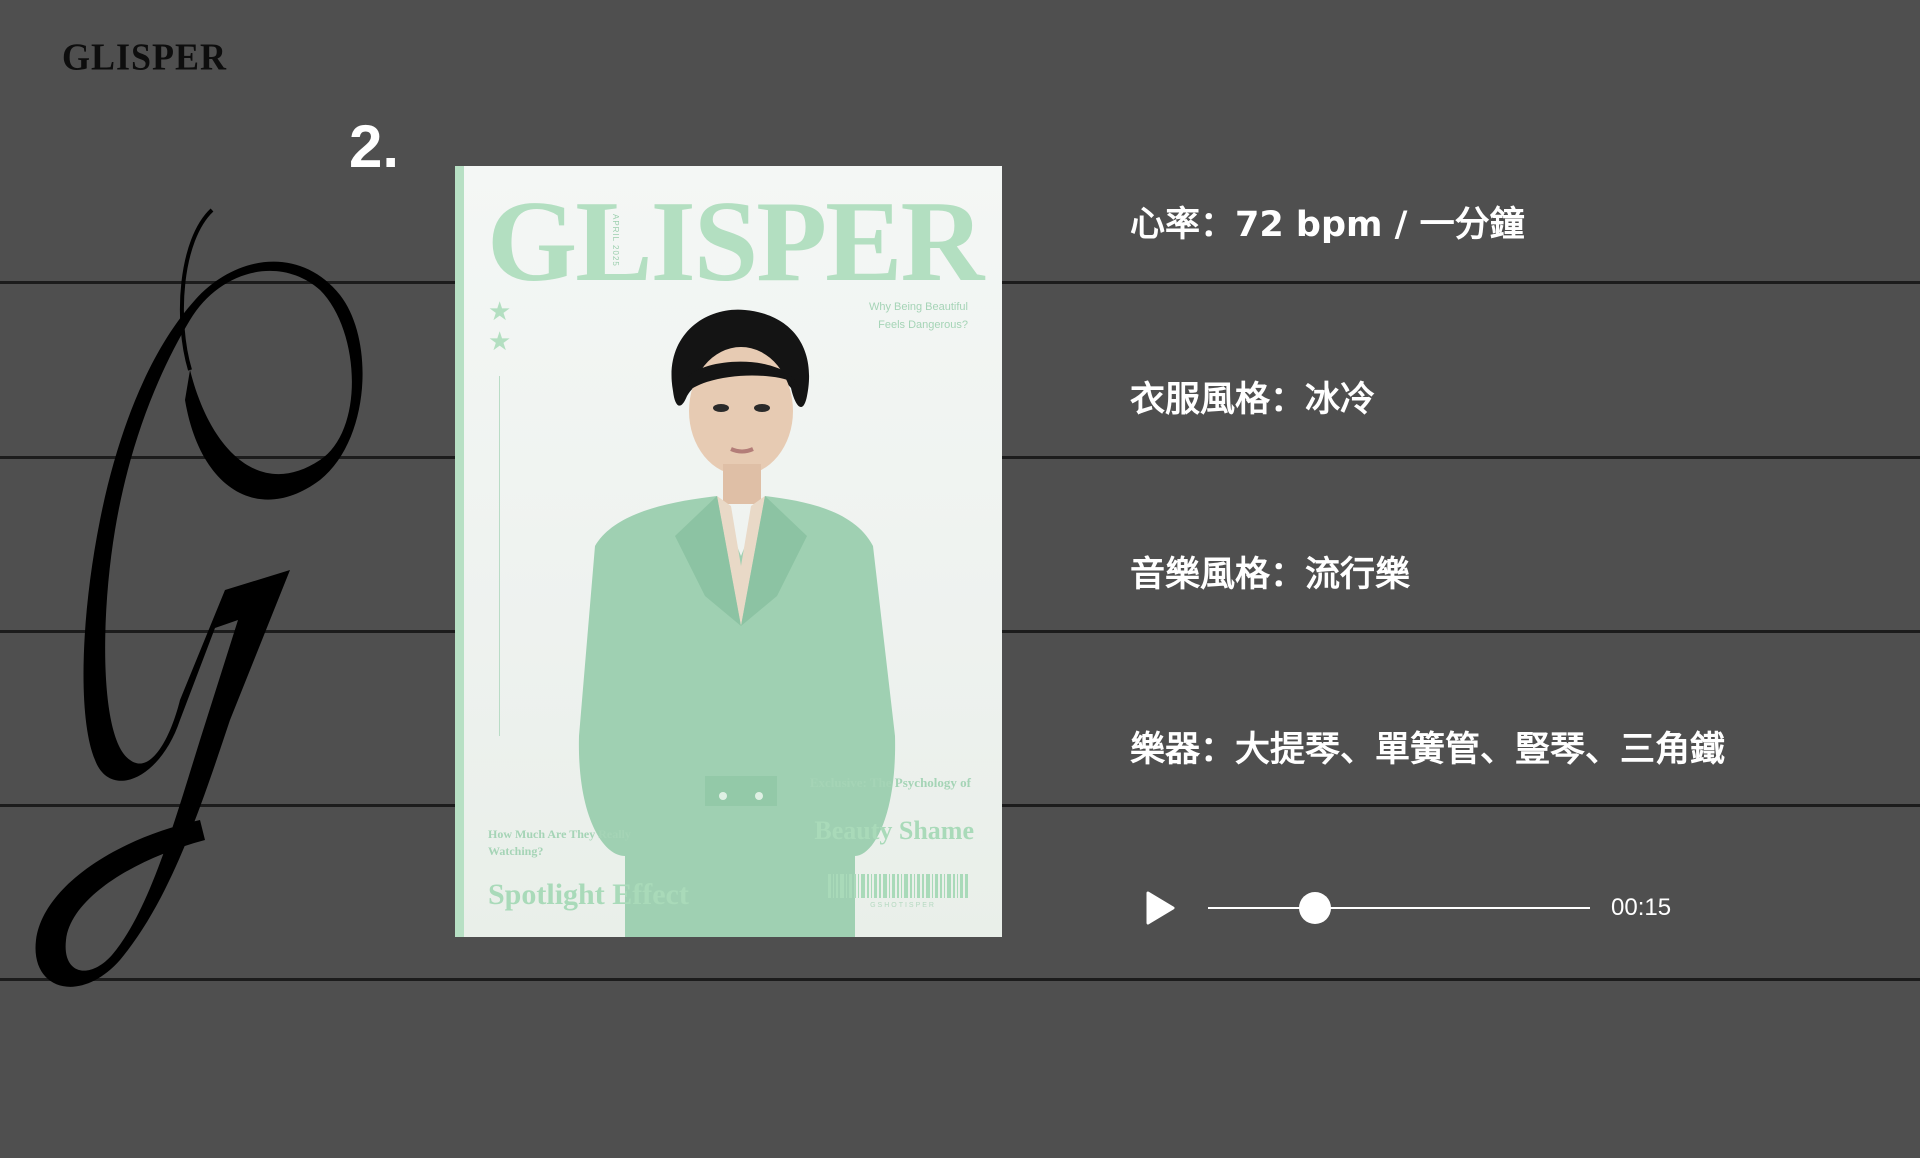 Image resolution: width=1920 pixels, height=1158 pixels. I want to click on elapsed-time: 00:15, so click(1641, 907).